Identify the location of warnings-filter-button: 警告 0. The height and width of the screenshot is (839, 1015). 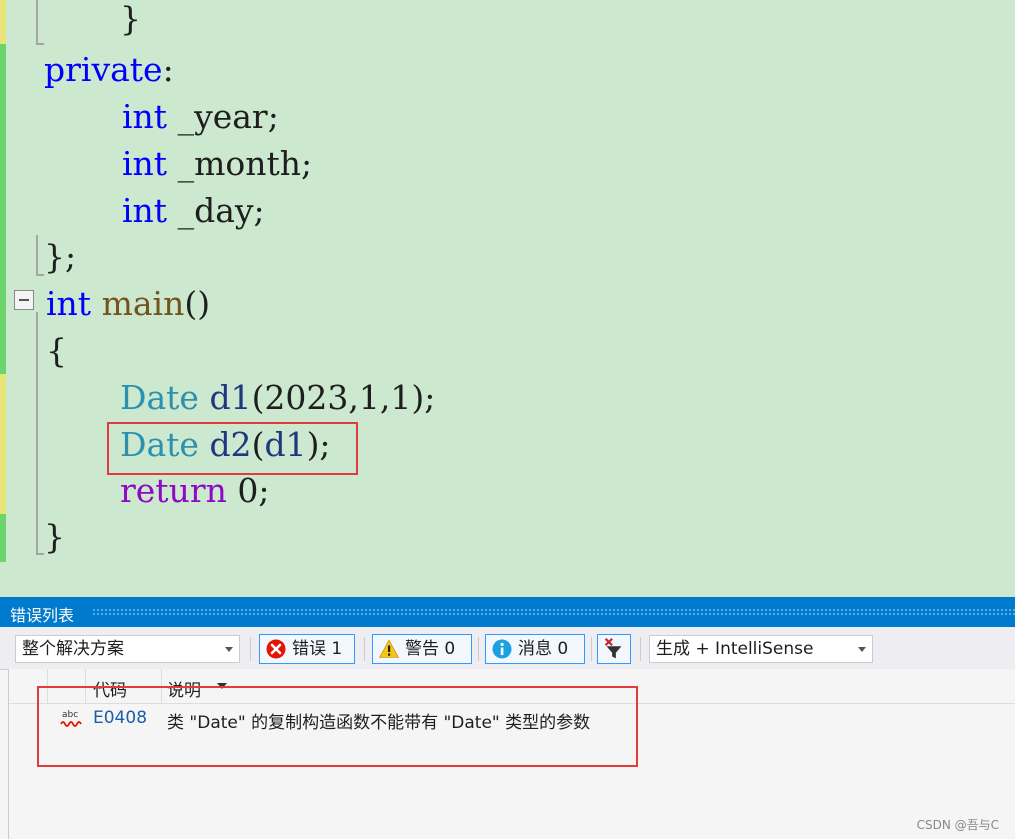
(422, 649).